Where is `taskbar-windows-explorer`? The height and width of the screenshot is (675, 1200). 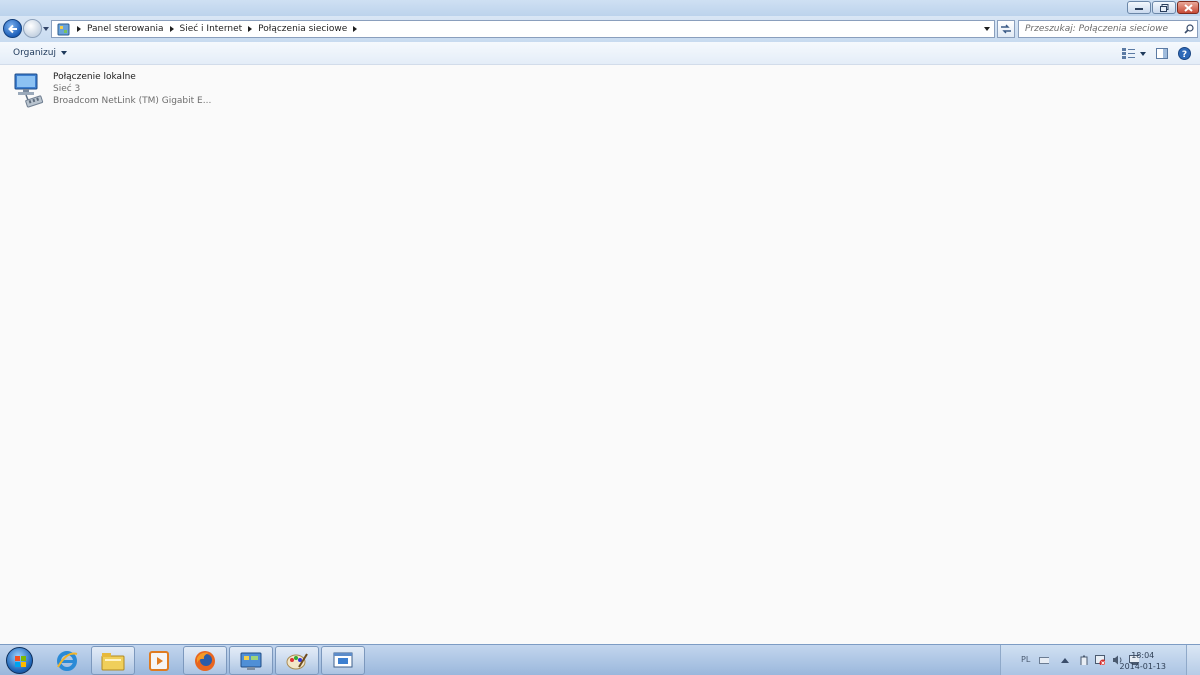 taskbar-windows-explorer is located at coordinates (113, 660).